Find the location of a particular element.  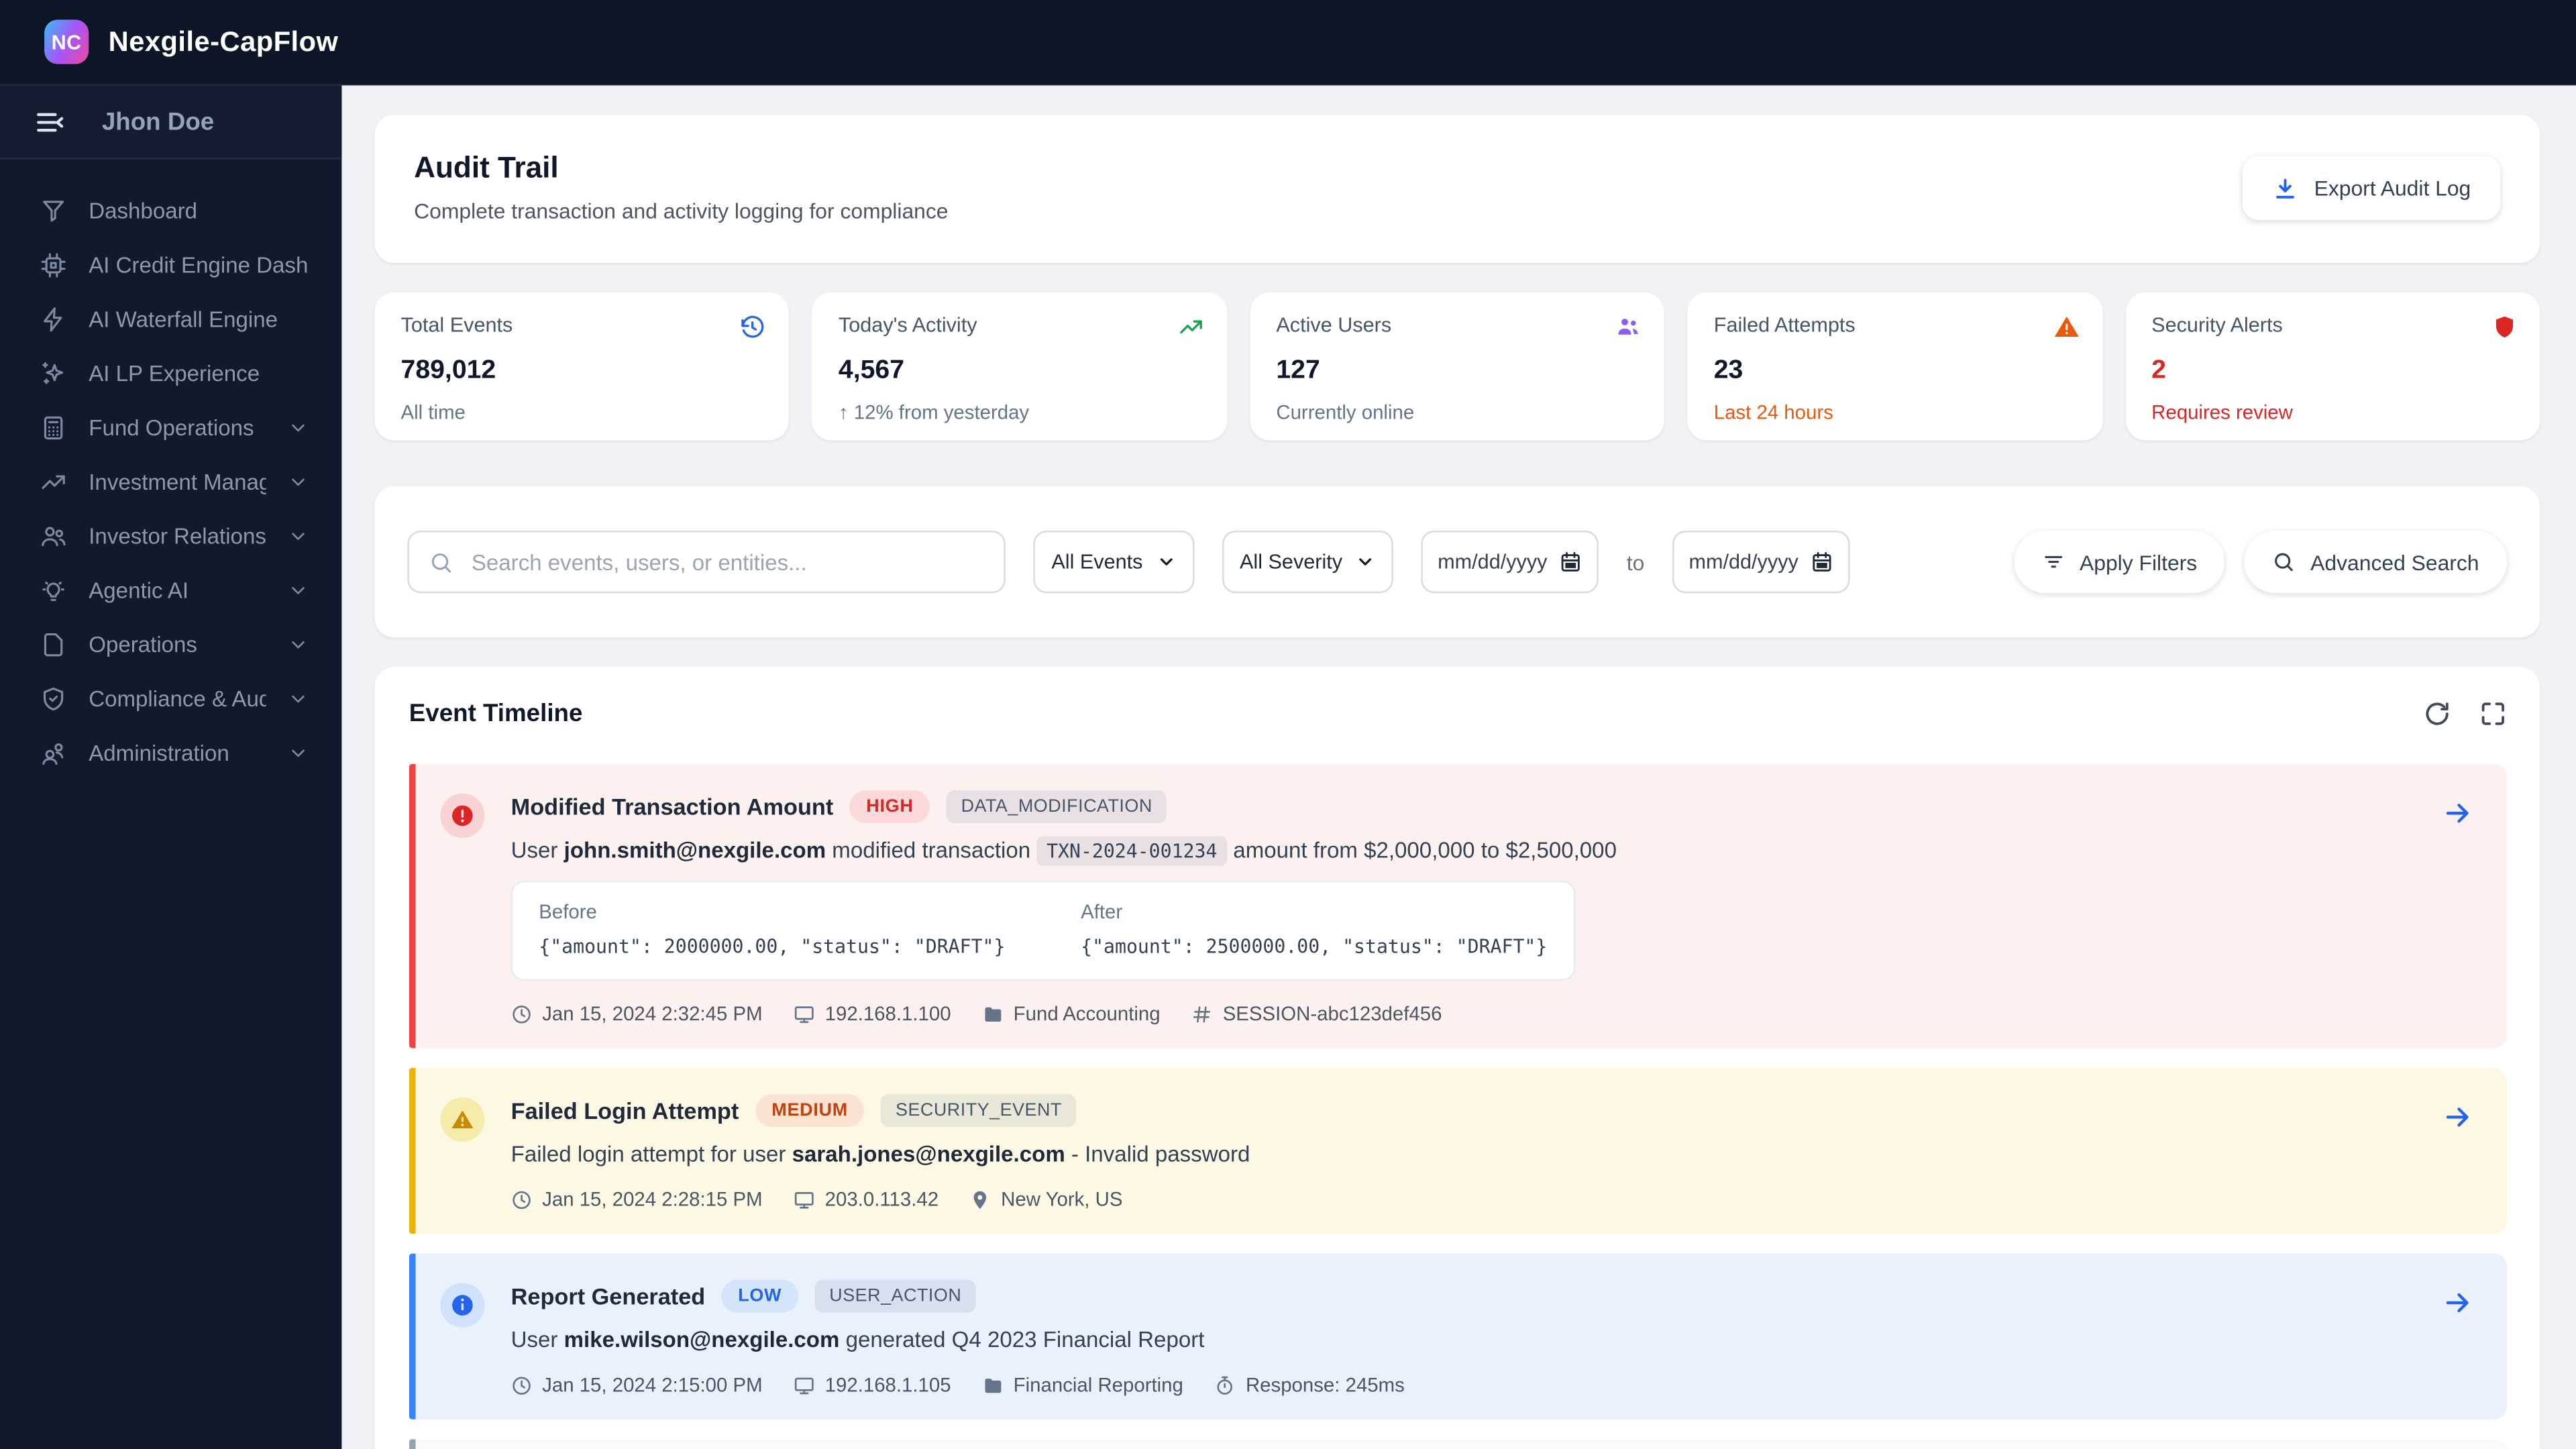

cpu-icon is located at coordinates (54, 266).